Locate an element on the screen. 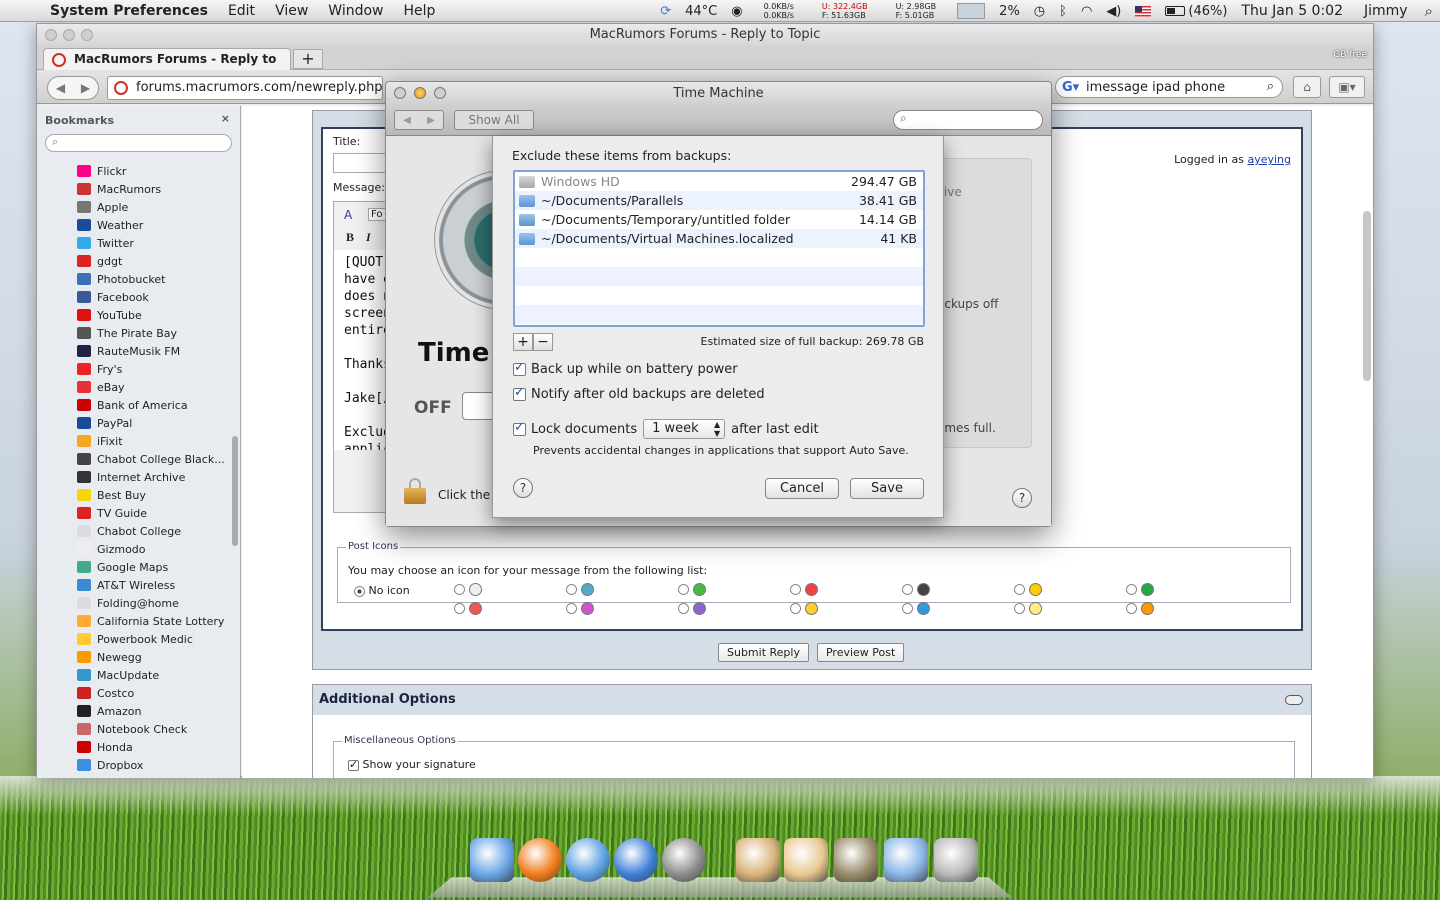  safari-icon is located at coordinates (588, 860).